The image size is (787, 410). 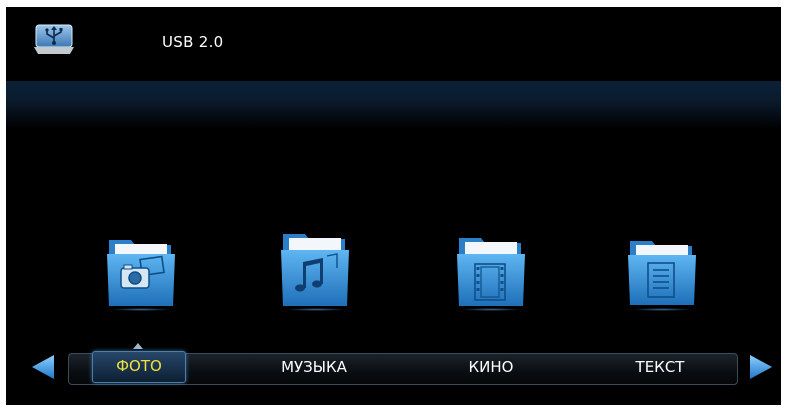 I want to click on movie-folder-icon, so click(x=491, y=274).